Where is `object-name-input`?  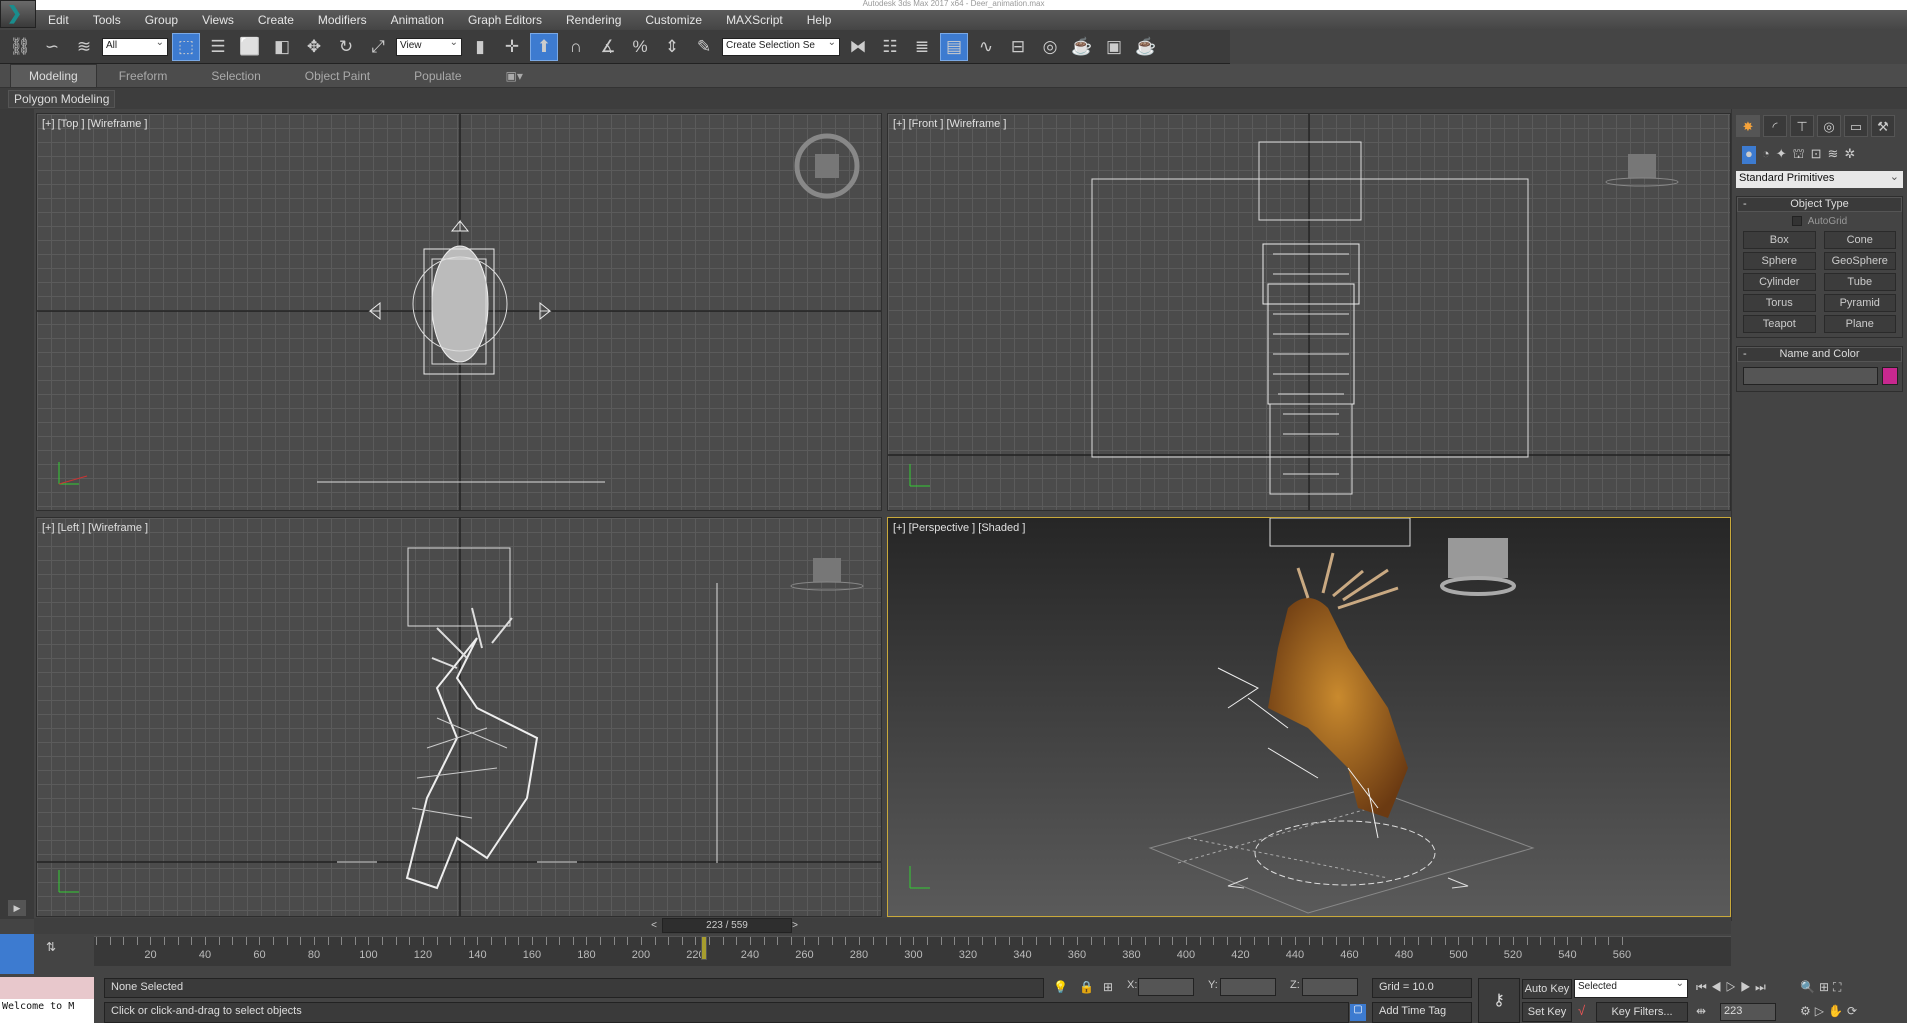
object-name-input is located at coordinates (1810, 376).